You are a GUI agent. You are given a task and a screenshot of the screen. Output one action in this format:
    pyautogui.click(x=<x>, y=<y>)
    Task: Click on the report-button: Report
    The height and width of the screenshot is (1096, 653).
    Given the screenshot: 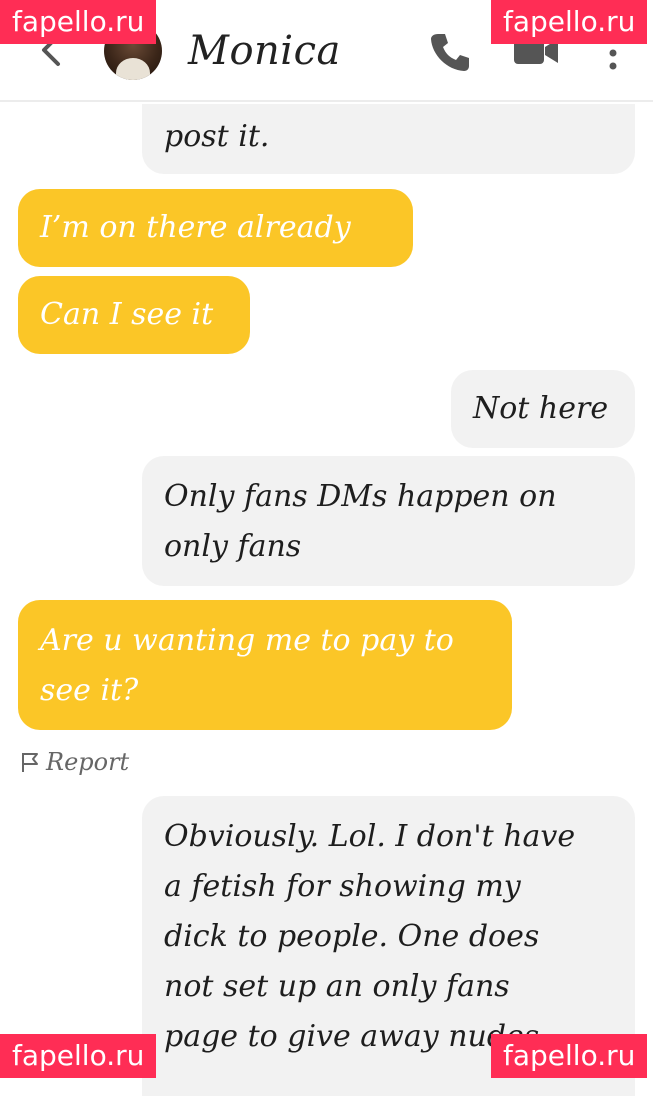 What is the action you would take?
    pyautogui.click(x=74, y=762)
    